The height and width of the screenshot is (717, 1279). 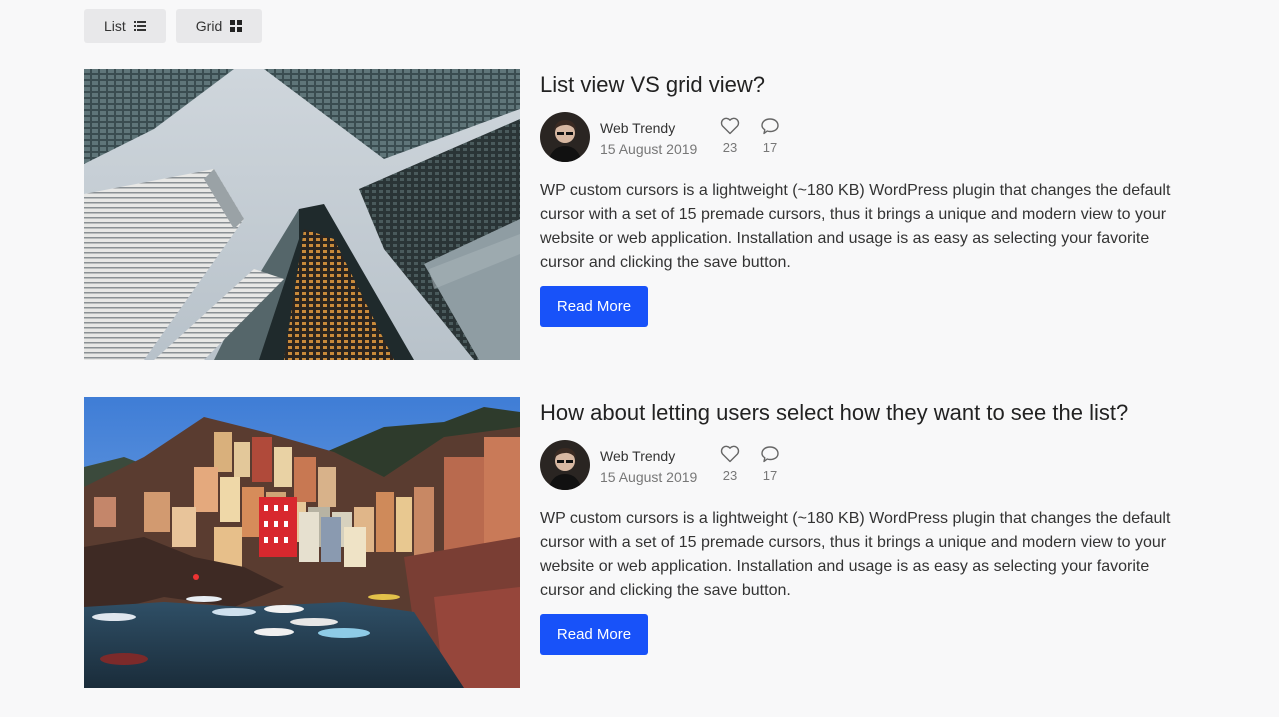 I want to click on grid-view-label: Grid, so click(x=209, y=26).